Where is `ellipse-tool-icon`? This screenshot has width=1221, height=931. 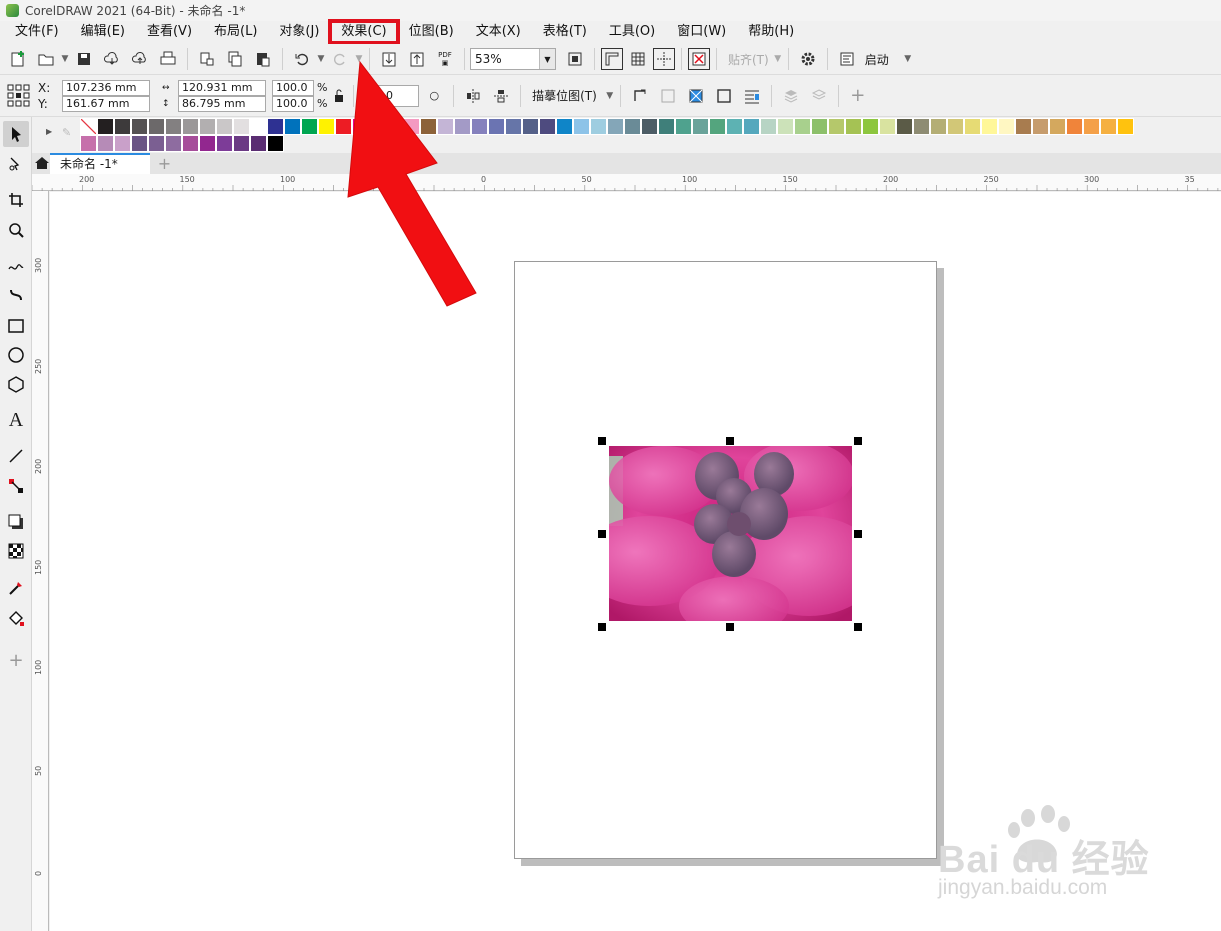
ellipse-tool-icon is located at coordinates (16, 355).